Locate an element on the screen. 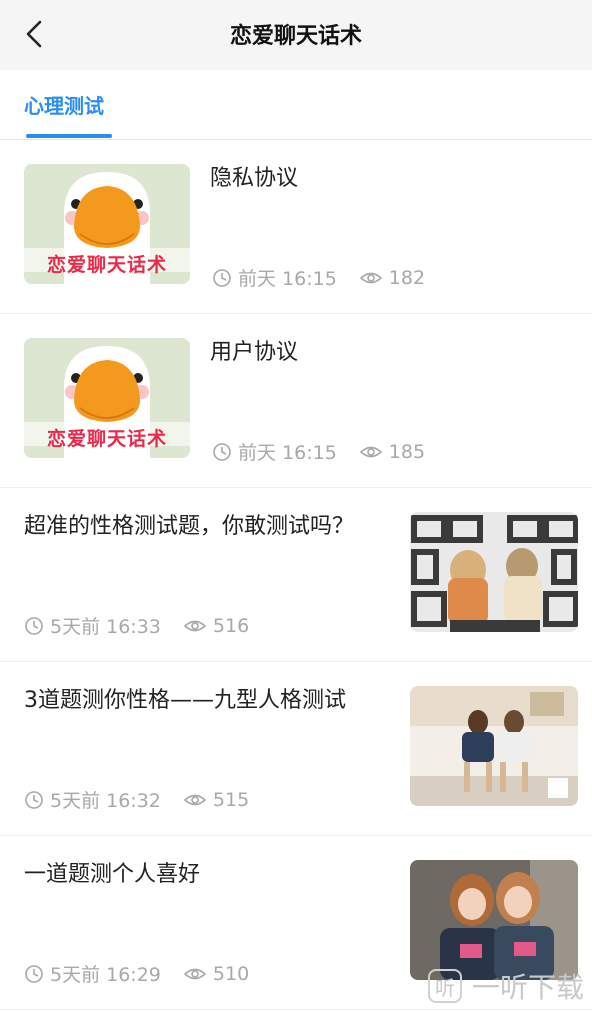 This screenshot has height=1012, width=592. article-meta: 5天前 16:33 516 is located at coordinates (136, 625).